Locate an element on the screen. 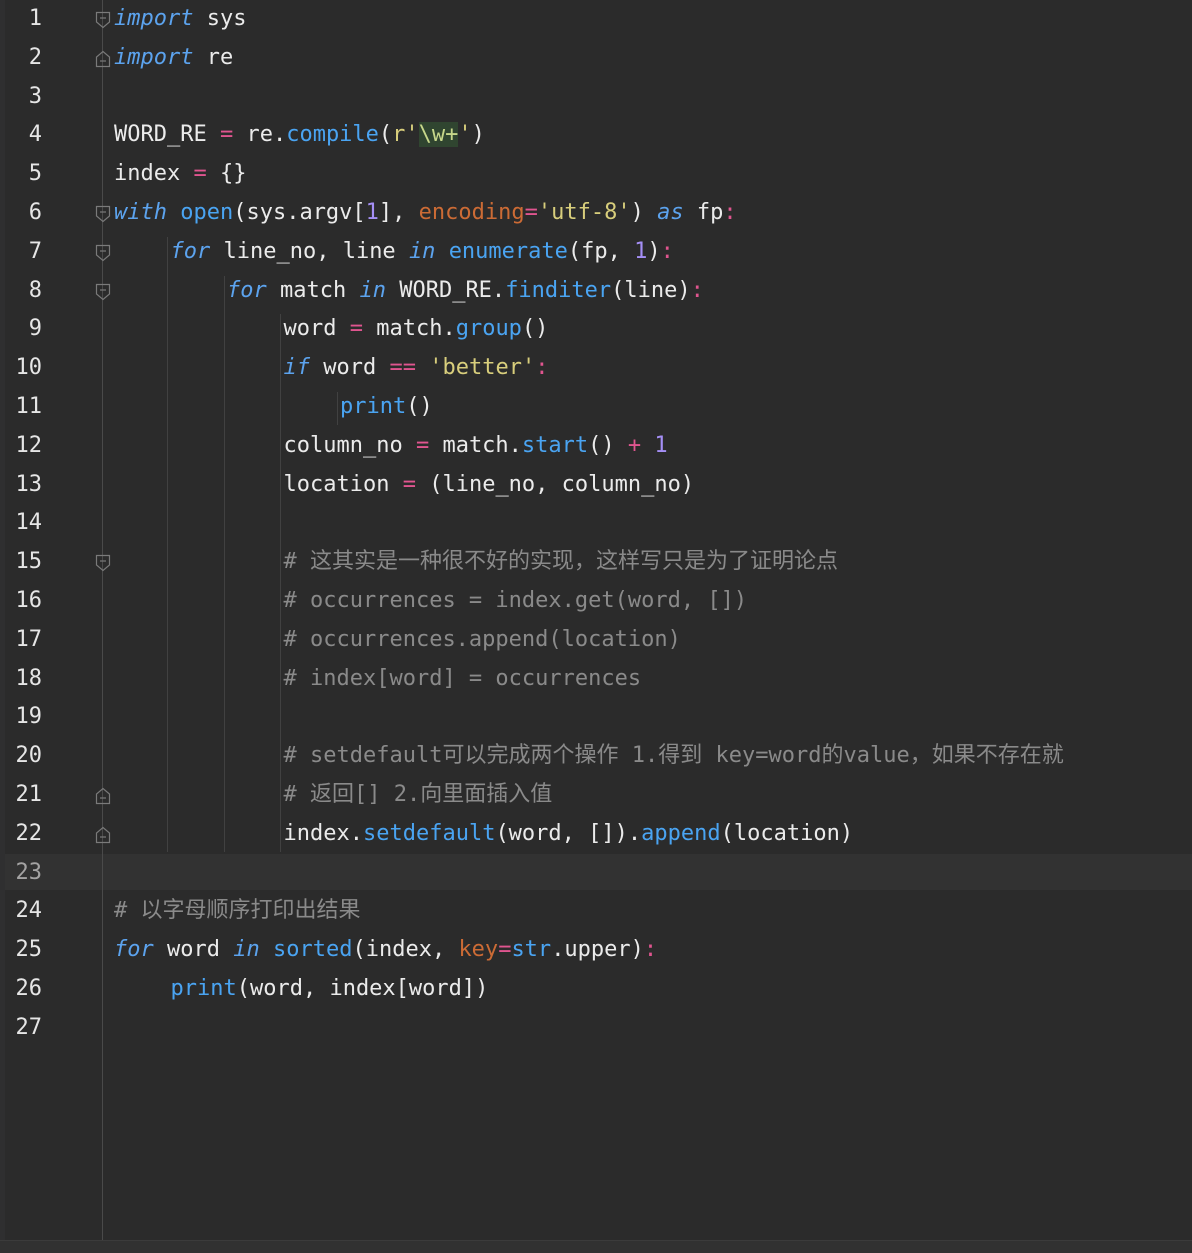 The height and width of the screenshot is (1253, 1192). line-number: 17 is located at coordinates (25, 640).